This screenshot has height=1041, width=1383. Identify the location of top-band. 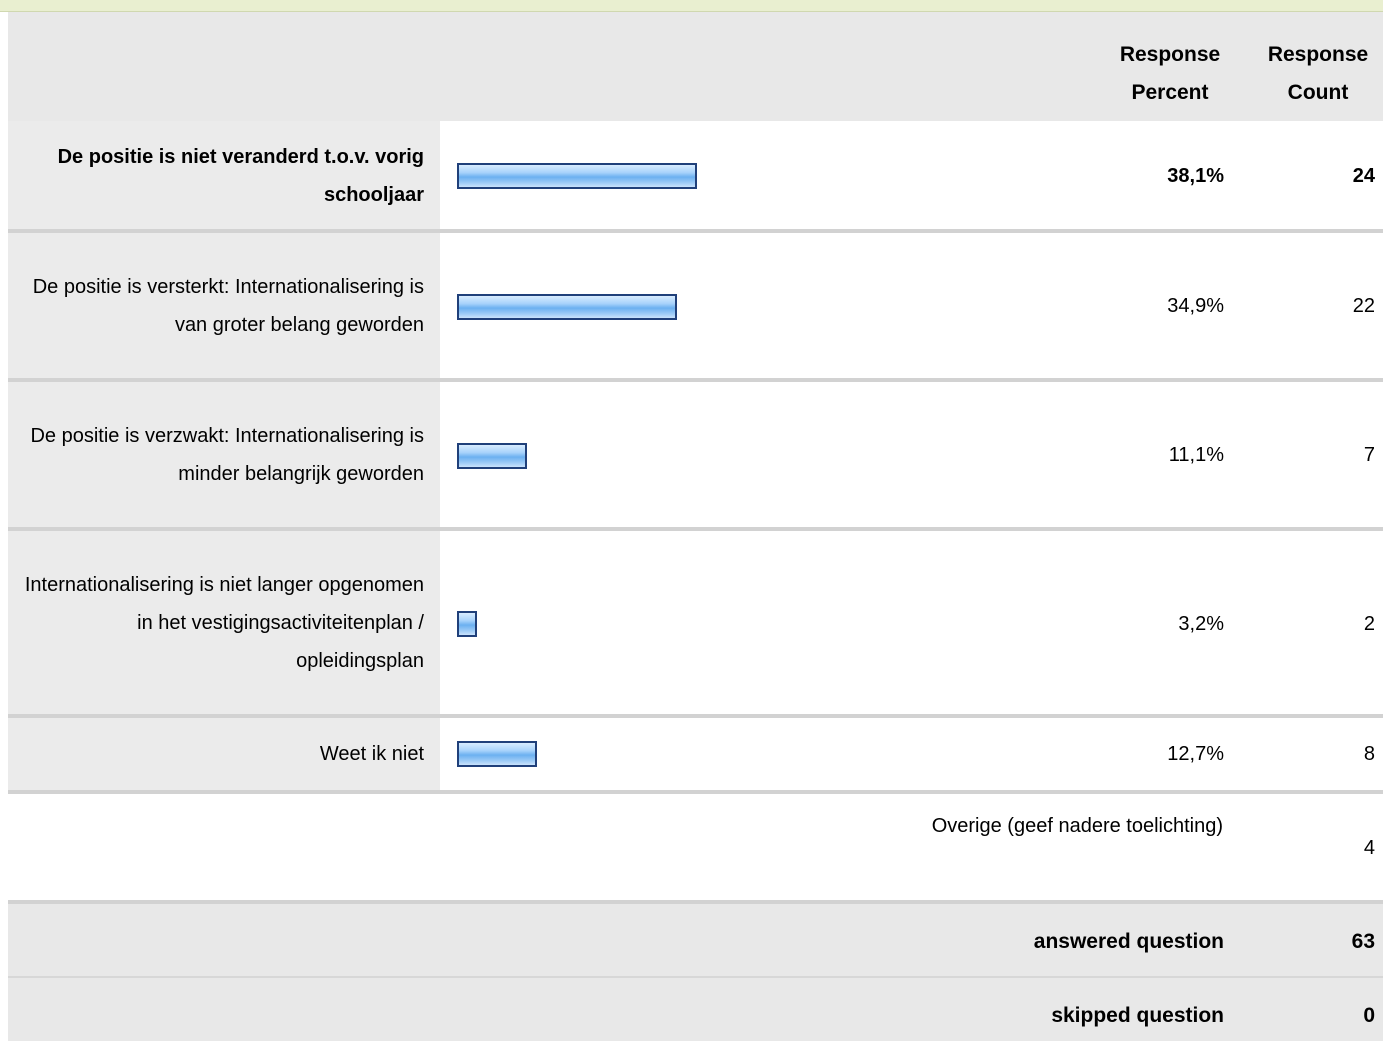
(691, 6).